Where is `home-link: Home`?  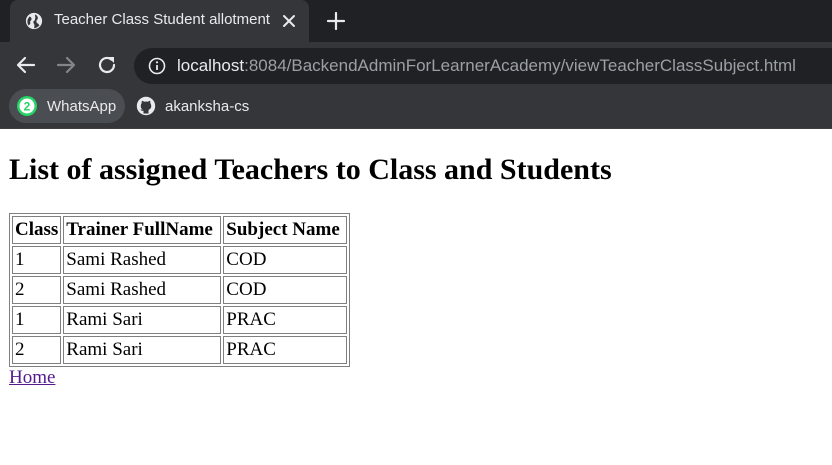 home-link: Home is located at coordinates (32, 378).